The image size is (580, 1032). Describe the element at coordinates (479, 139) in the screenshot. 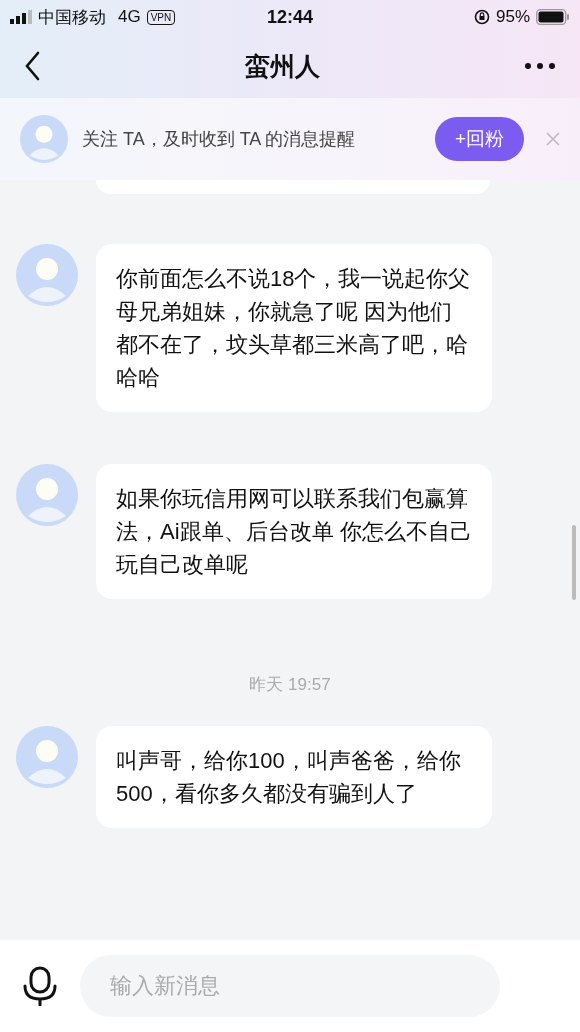

I see `follow-back-button: +回粉` at that location.